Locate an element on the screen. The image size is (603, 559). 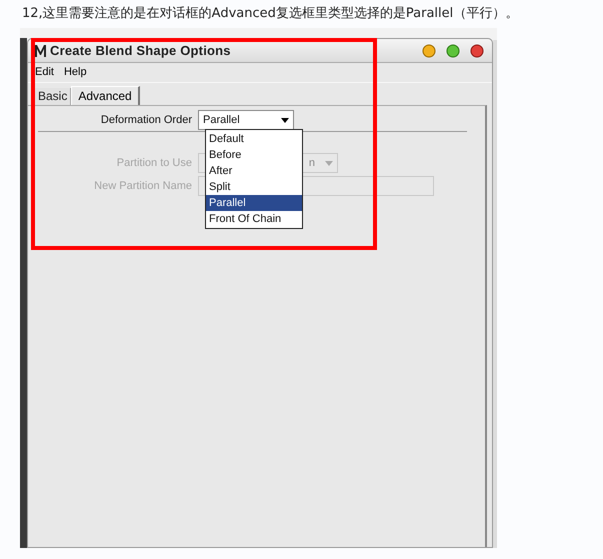
tab: Basic is located at coordinates (53, 96).